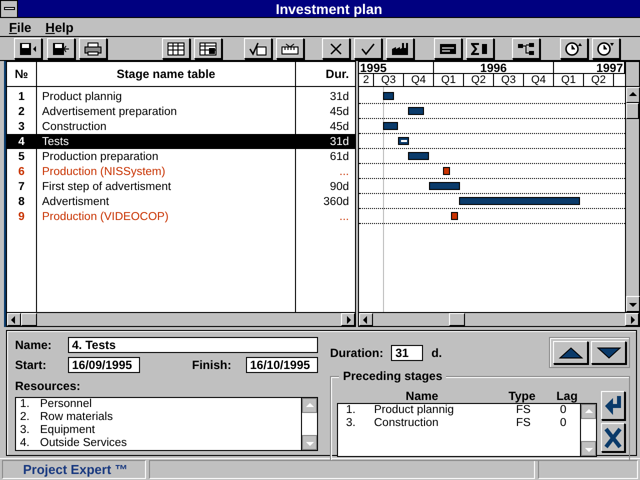 The height and width of the screenshot is (480, 640). I want to click on duration-cell: 360d, so click(325, 201).